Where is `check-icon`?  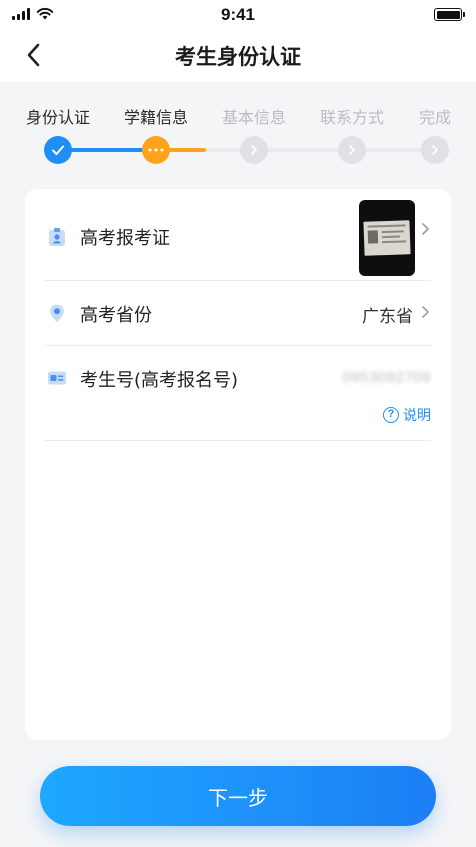
check-icon is located at coordinates (58, 150).